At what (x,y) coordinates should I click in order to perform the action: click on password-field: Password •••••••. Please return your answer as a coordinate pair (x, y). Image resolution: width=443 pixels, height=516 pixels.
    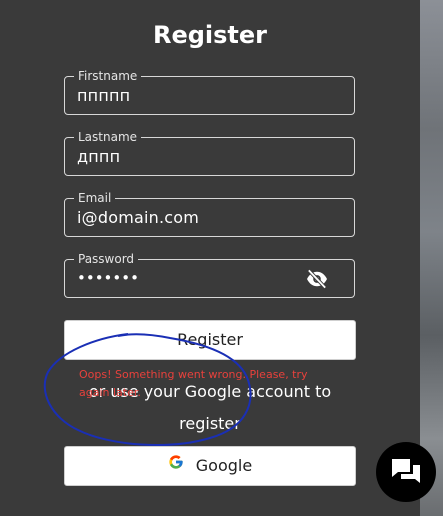
    Looking at the image, I should click on (209, 274).